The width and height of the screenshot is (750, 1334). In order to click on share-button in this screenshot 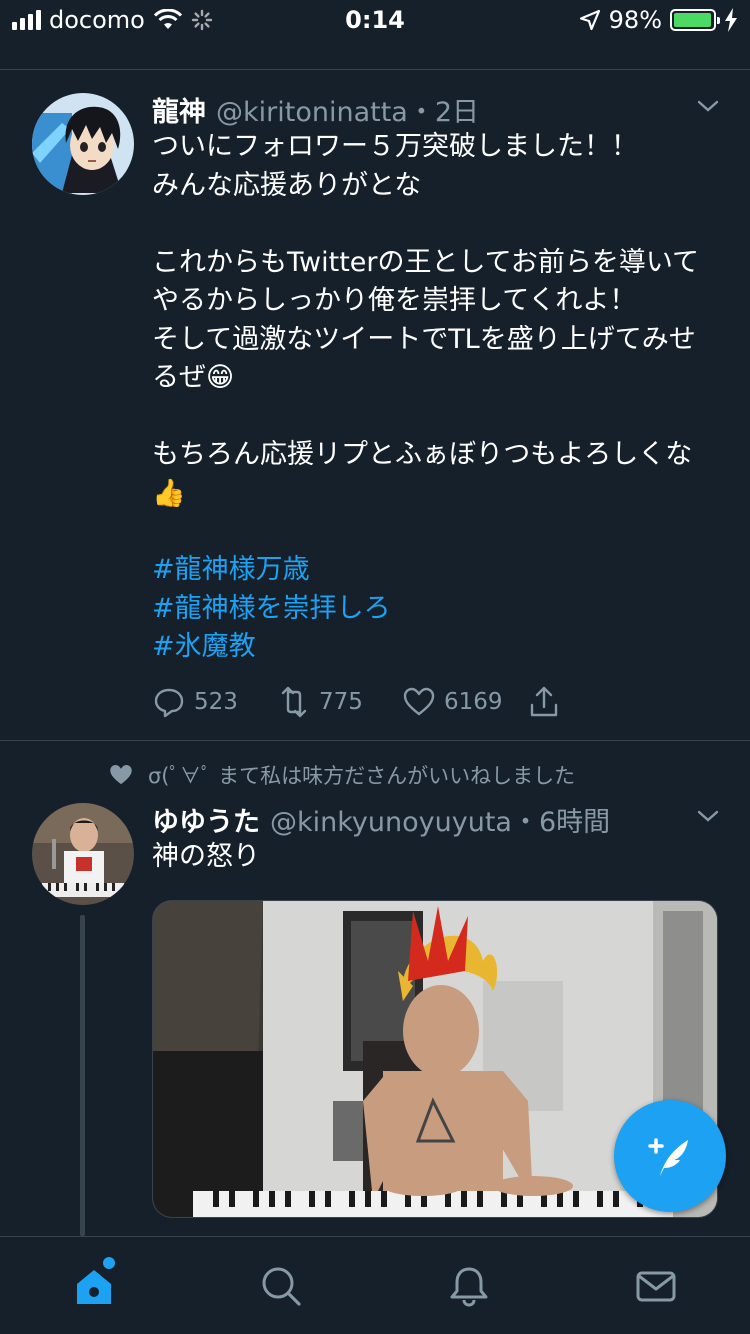, I will do `click(589, 702)`.